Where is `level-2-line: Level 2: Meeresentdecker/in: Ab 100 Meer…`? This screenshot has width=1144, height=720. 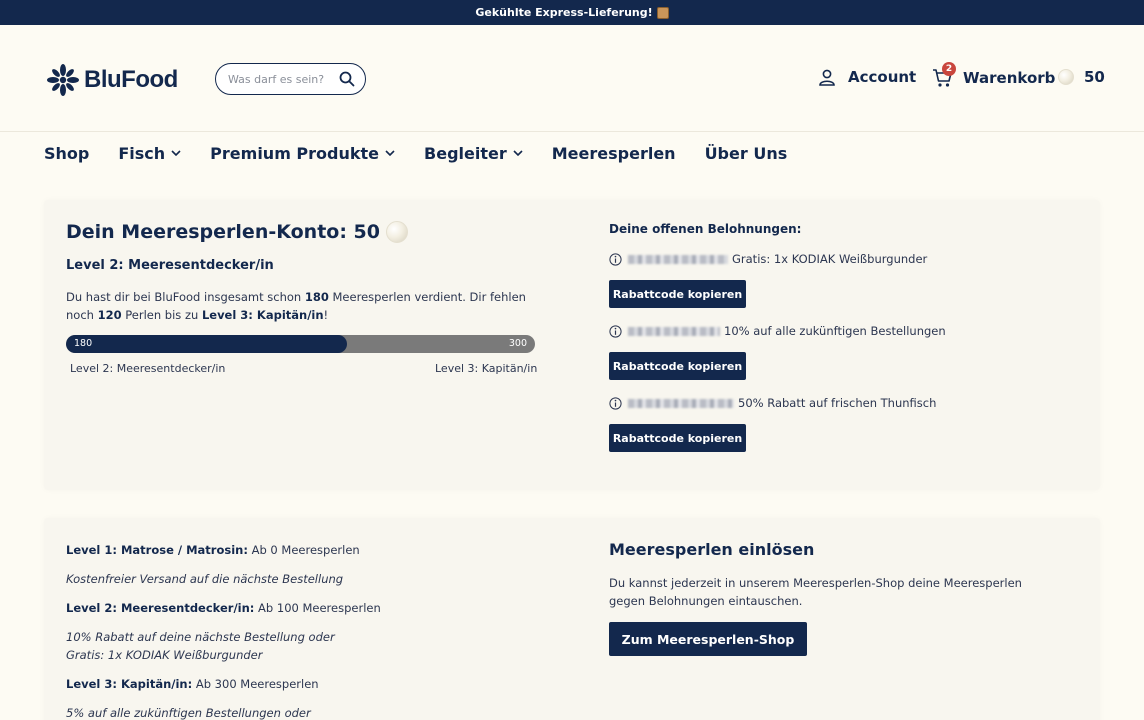
level-2-line: Level 2: Meeresentdecker/in: Ab 100 Meer… is located at coordinates (223, 608).